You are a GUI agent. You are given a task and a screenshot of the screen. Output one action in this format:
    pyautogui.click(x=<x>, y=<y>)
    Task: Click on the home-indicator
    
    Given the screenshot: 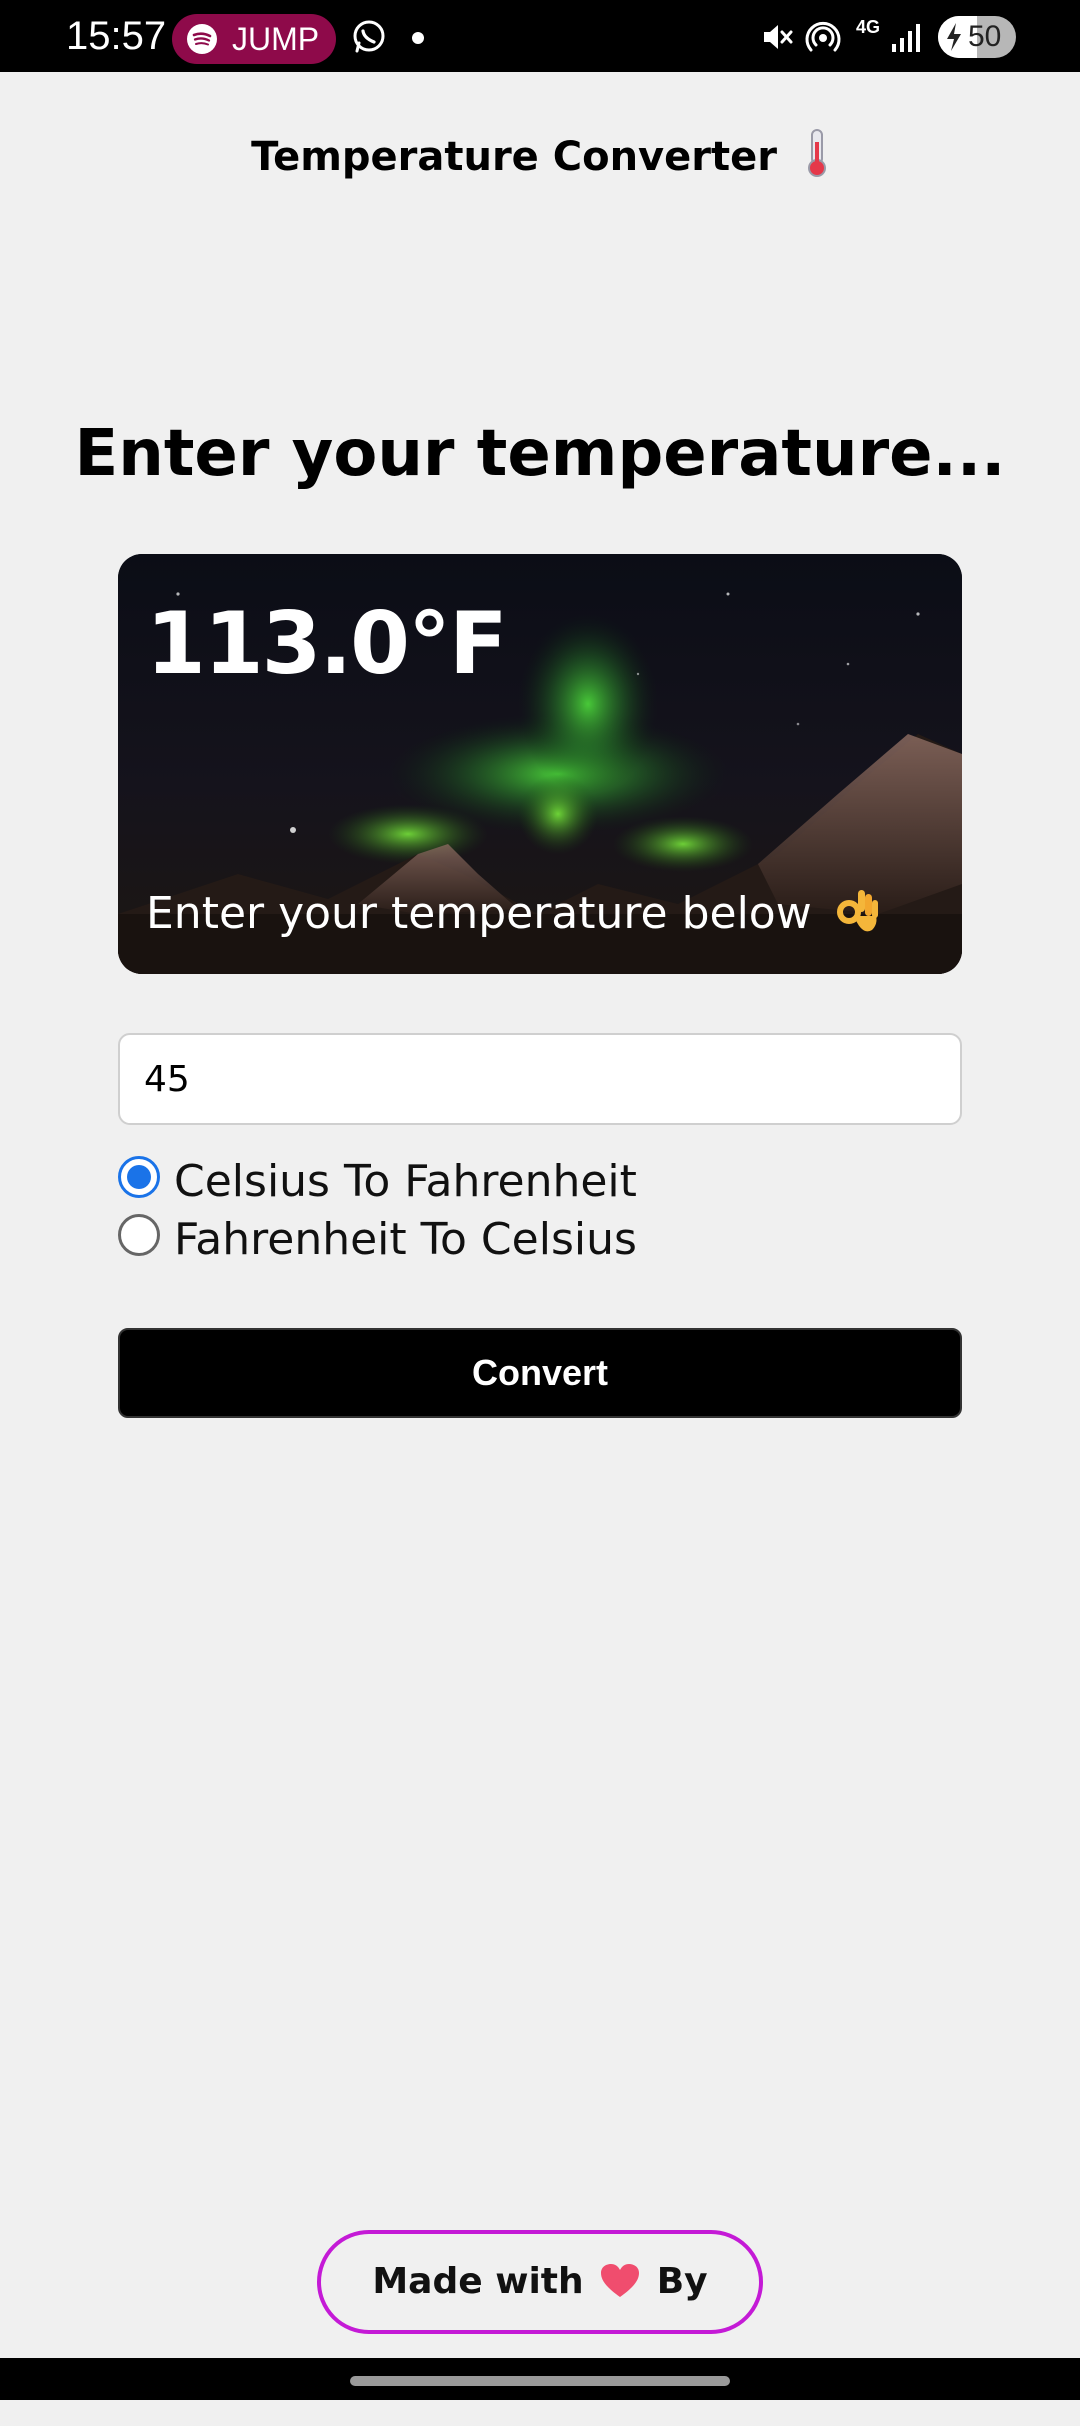 What is the action you would take?
    pyautogui.click(x=540, y=2381)
    